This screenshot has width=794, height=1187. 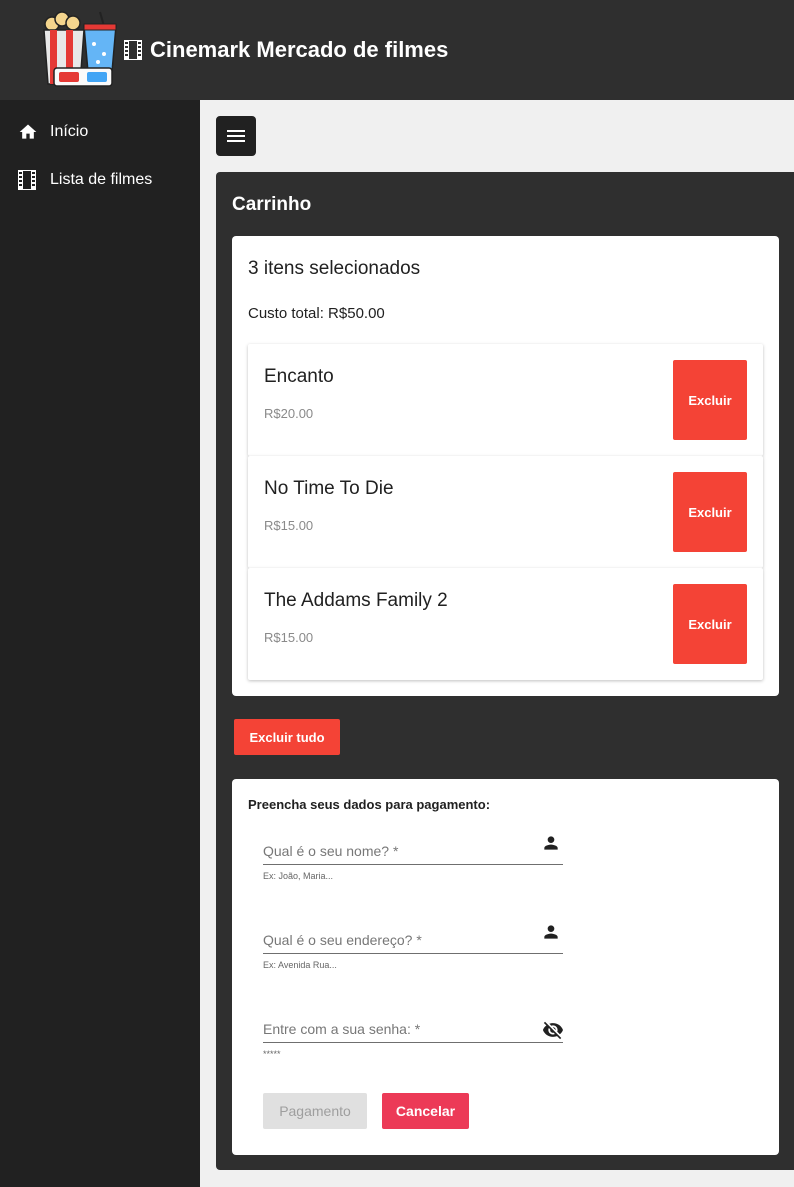 What do you see at coordinates (289, 413) in the screenshot?
I see `movie-price: R$20.00` at bounding box center [289, 413].